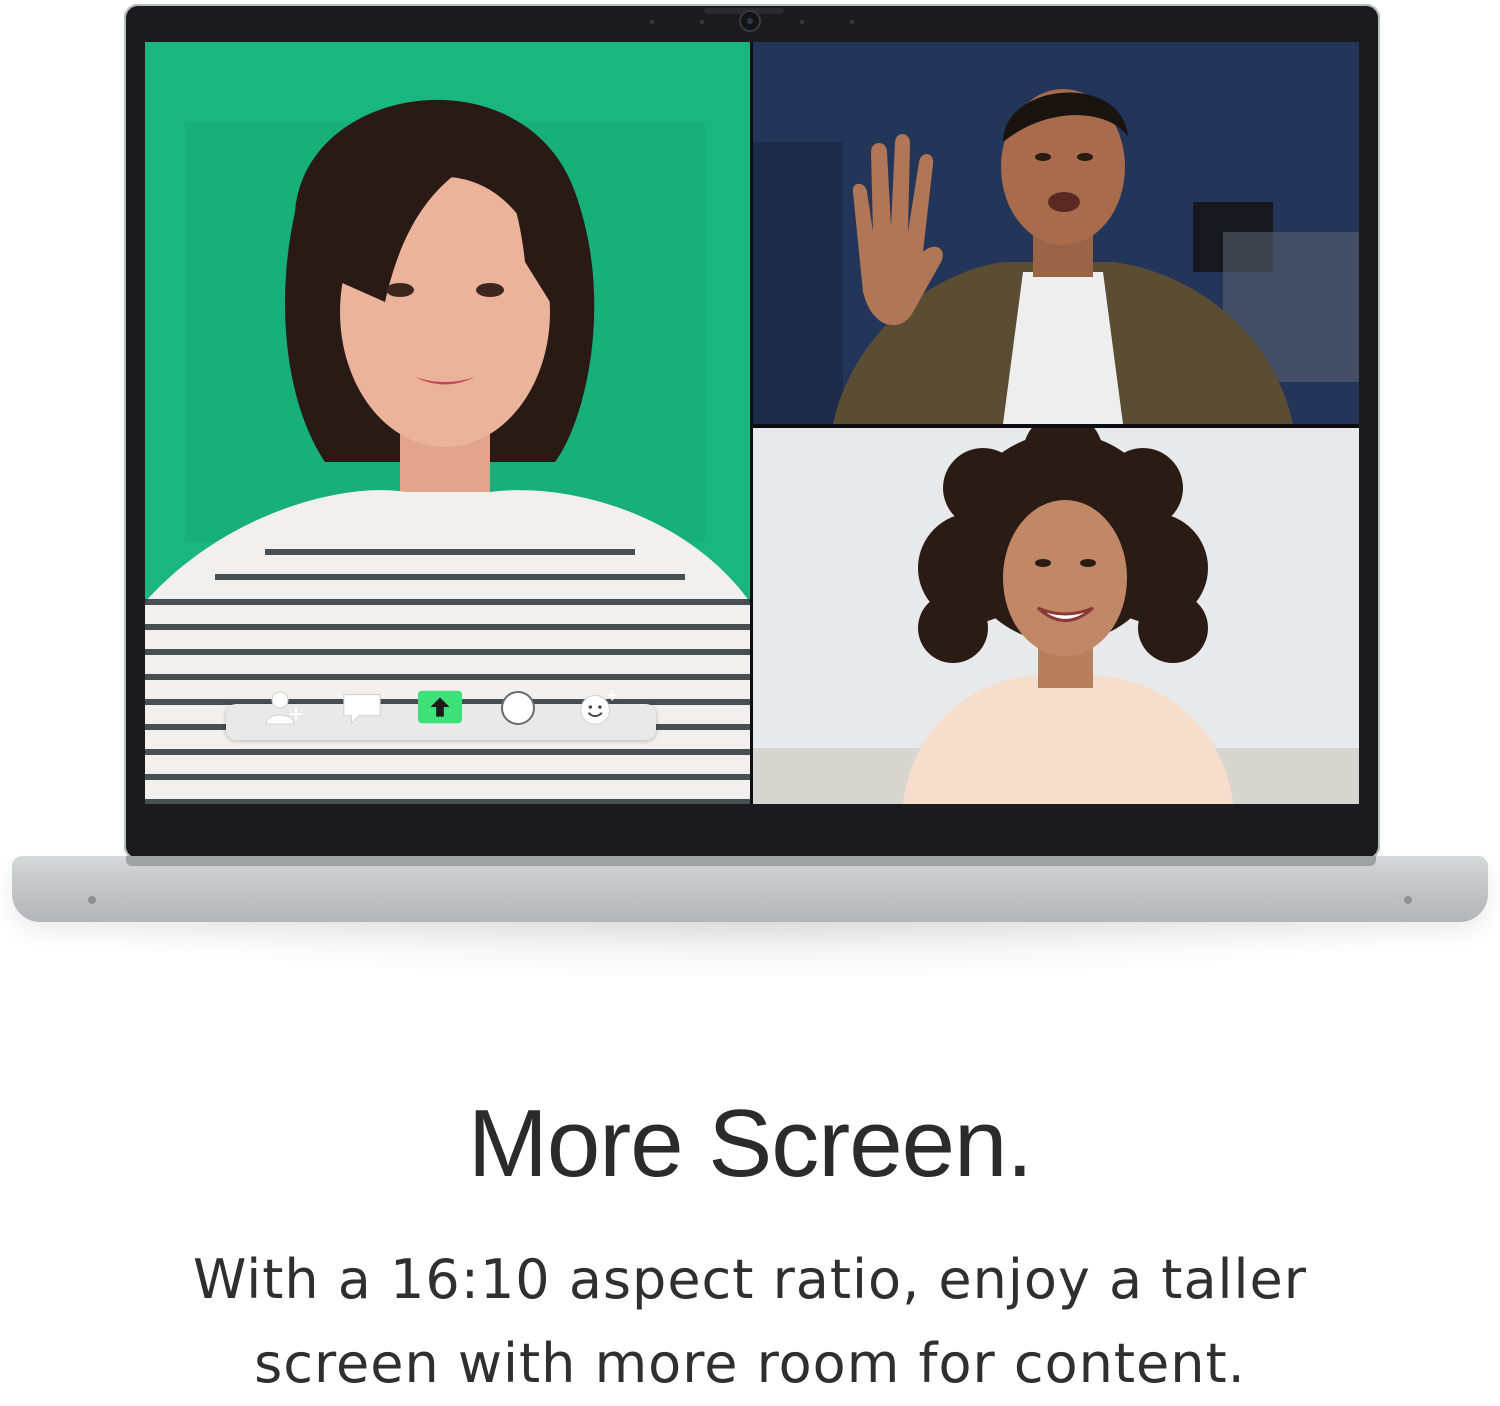 This screenshot has width=1500, height=1406. I want to click on participant-video-bottom, so click(1056, 616).